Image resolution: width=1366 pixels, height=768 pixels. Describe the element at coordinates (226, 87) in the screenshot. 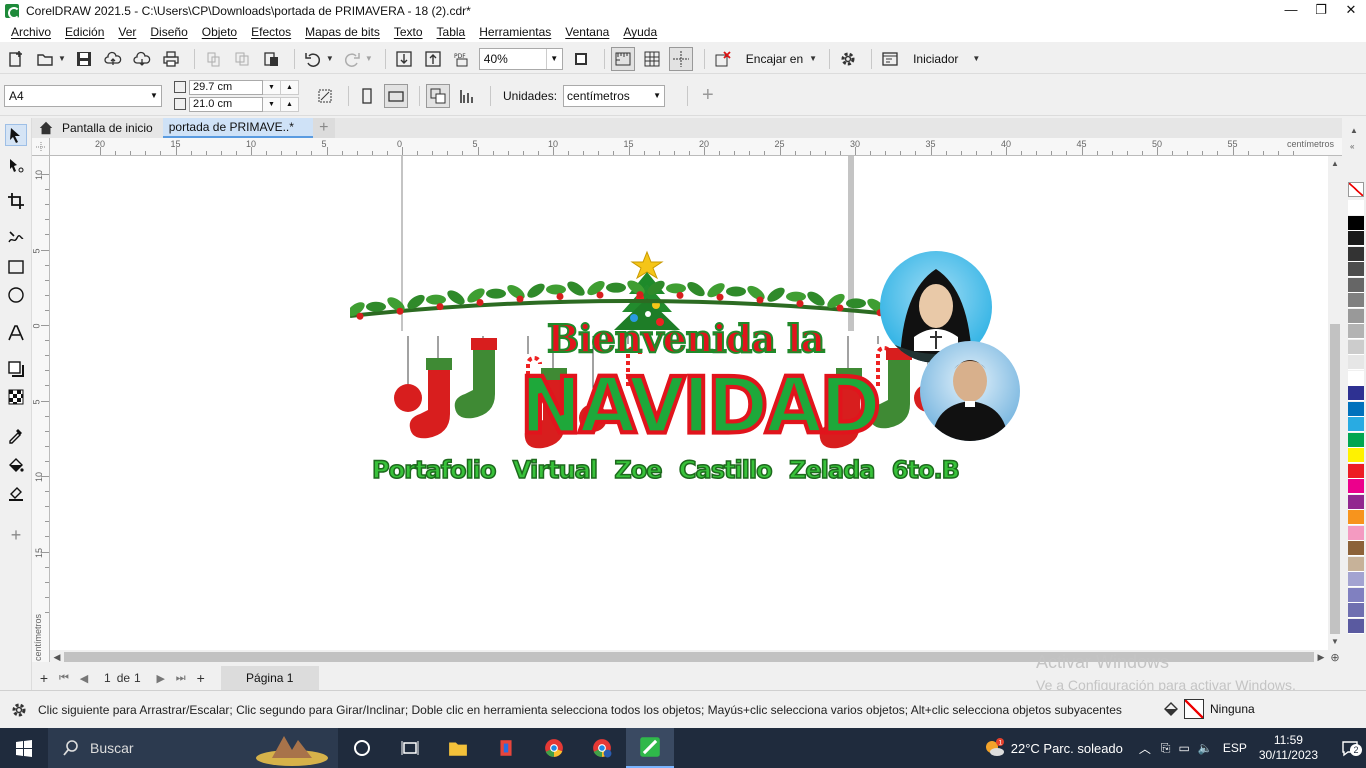

I see `page-width-input: 29.7 cm` at that location.